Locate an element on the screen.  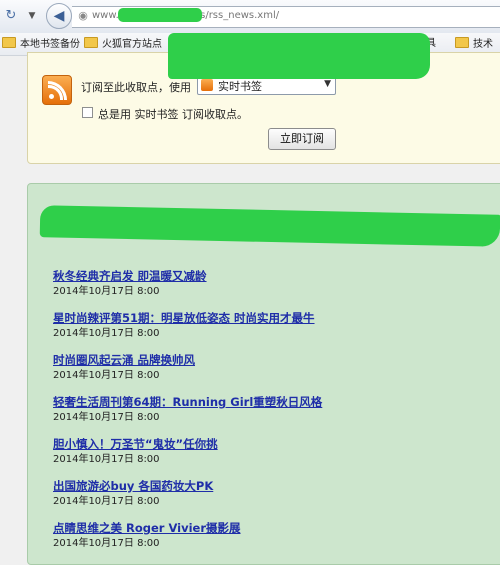
navigation-bar: ↻ ▼ ◀ ◉ www. rss/rss_news.xml/ is located at coordinates (250, 17).